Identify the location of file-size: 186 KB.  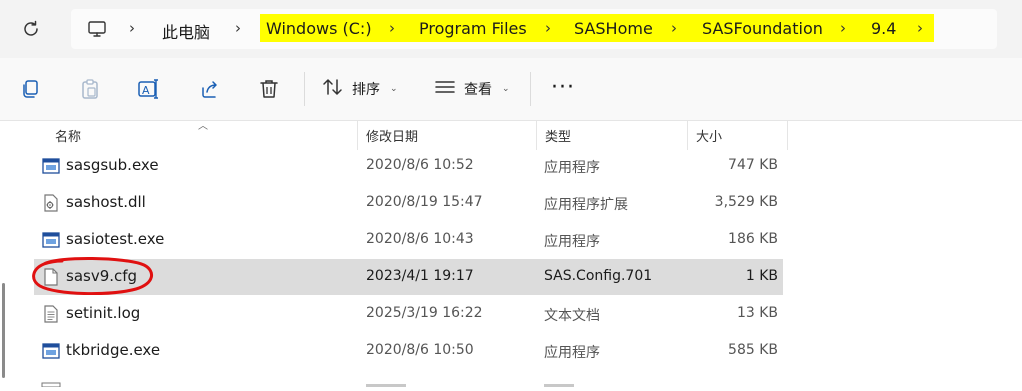
(753, 239).